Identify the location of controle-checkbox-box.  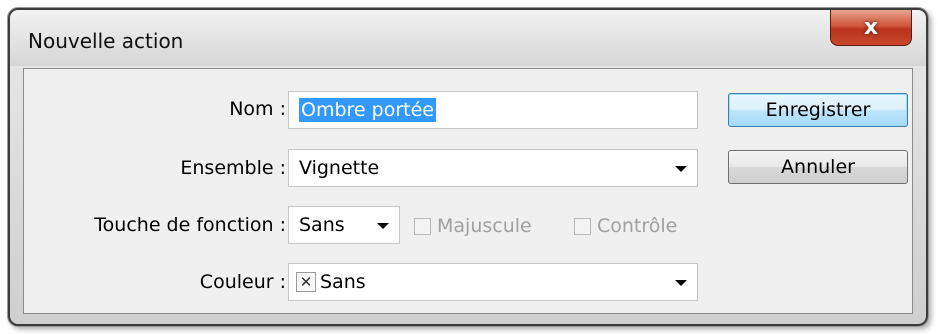
(582, 226).